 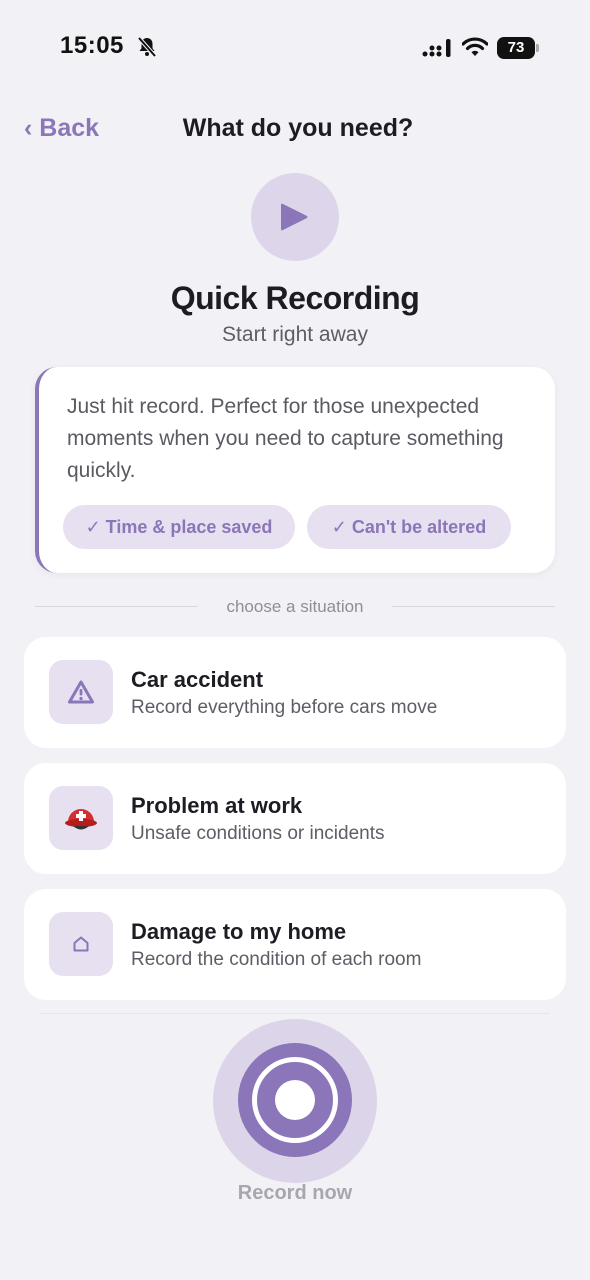 I want to click on record-ring-icon, so click(x=295, y=1100).